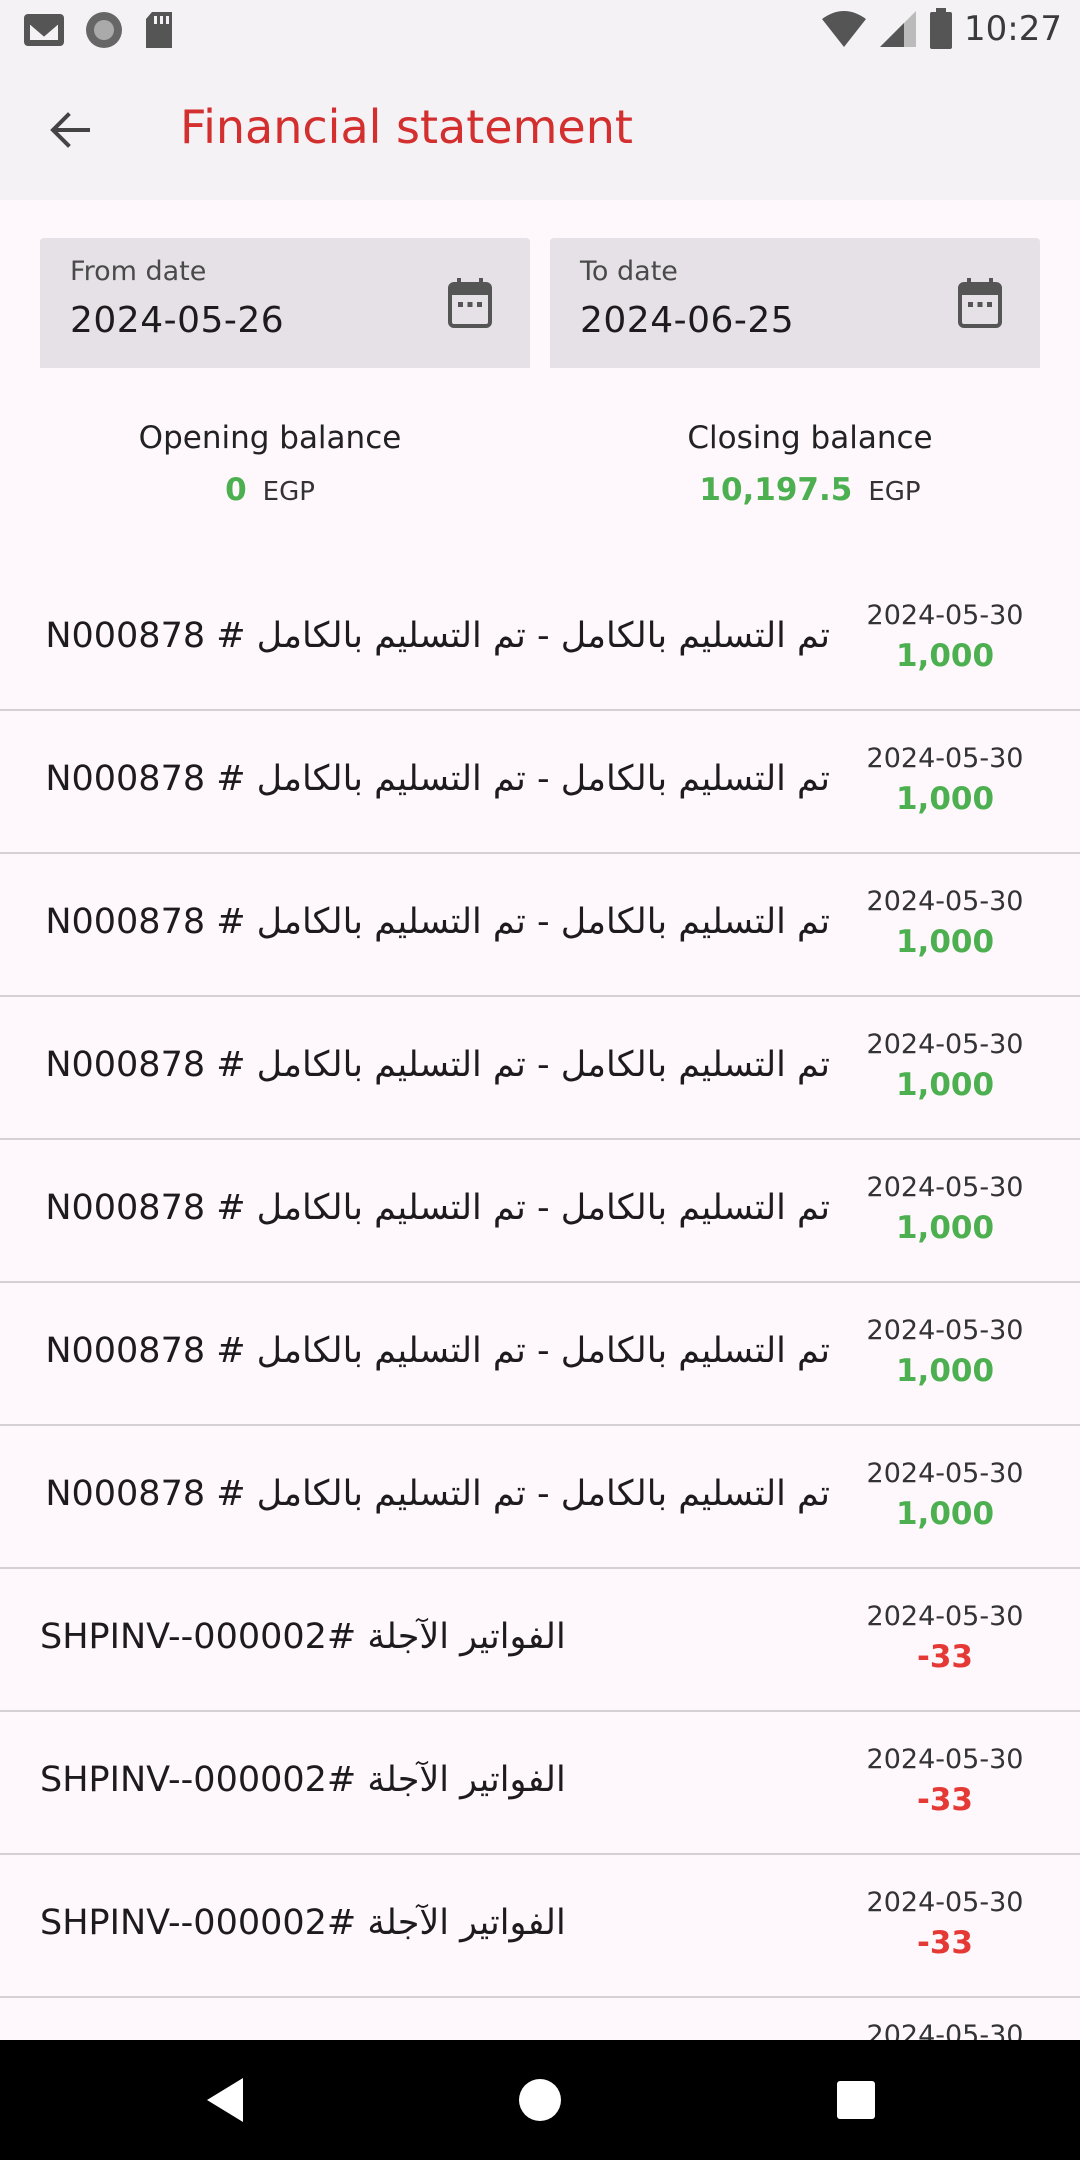 This screenshot has width=1080, height=2160. I want to click on opening-balance-line: 0 EGP, so click(270, 490).